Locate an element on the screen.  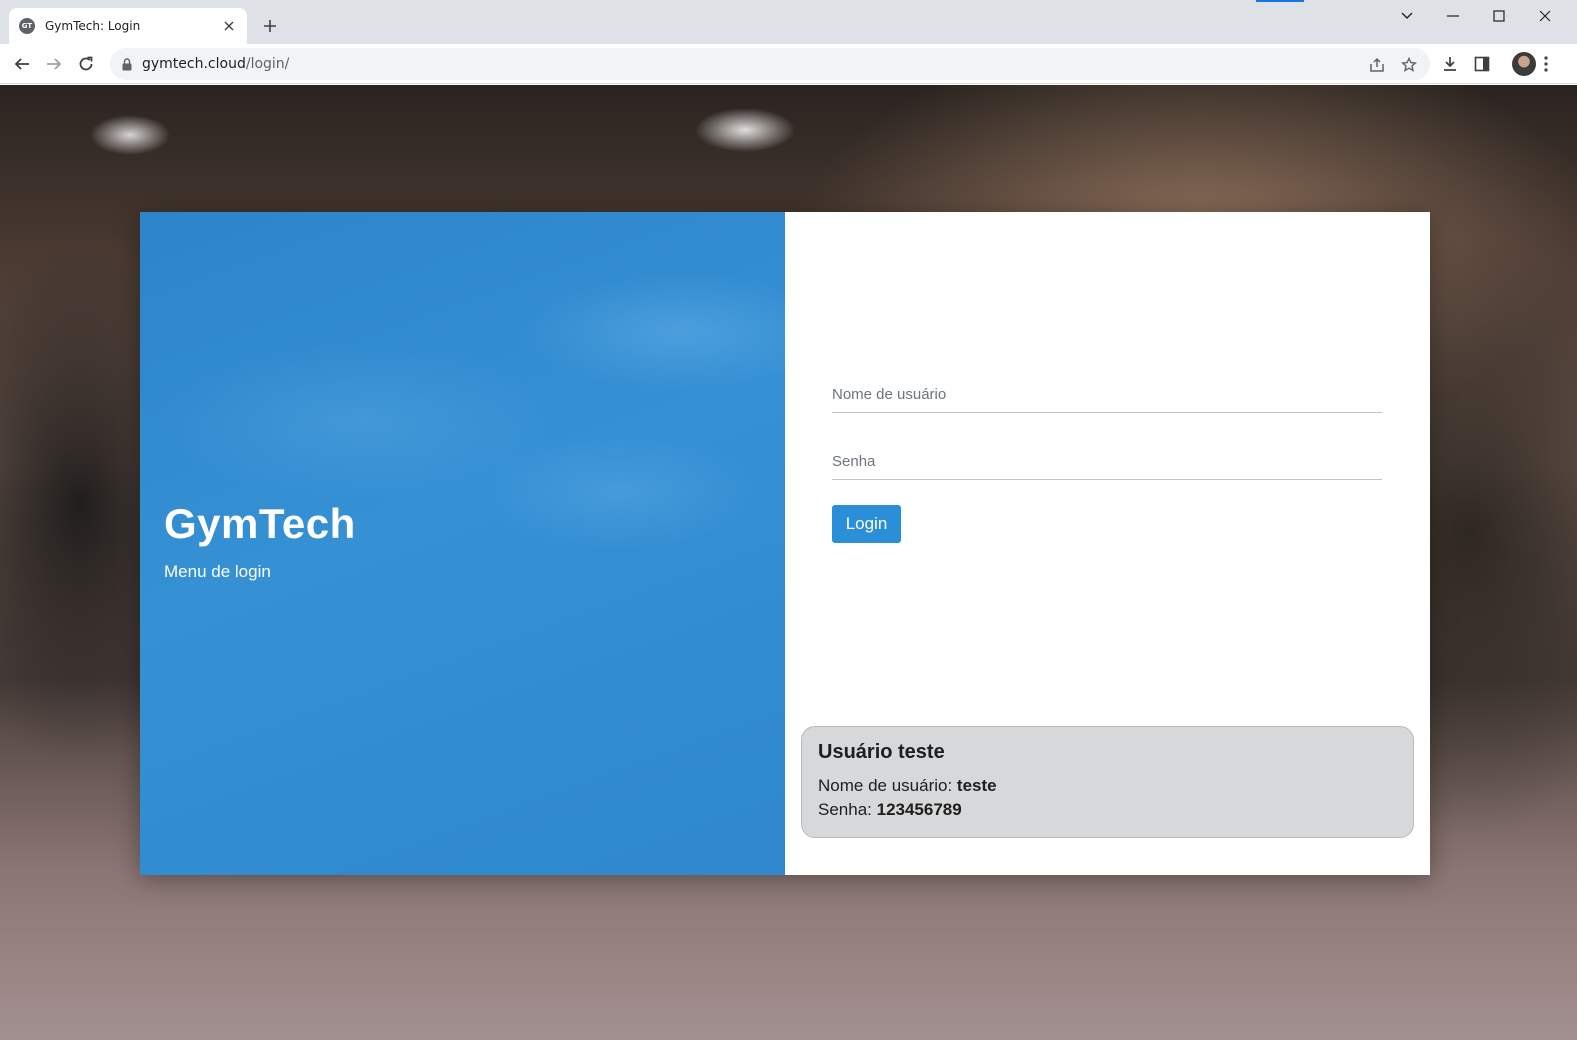
login-button: Login is located at coordinates (866, 524).